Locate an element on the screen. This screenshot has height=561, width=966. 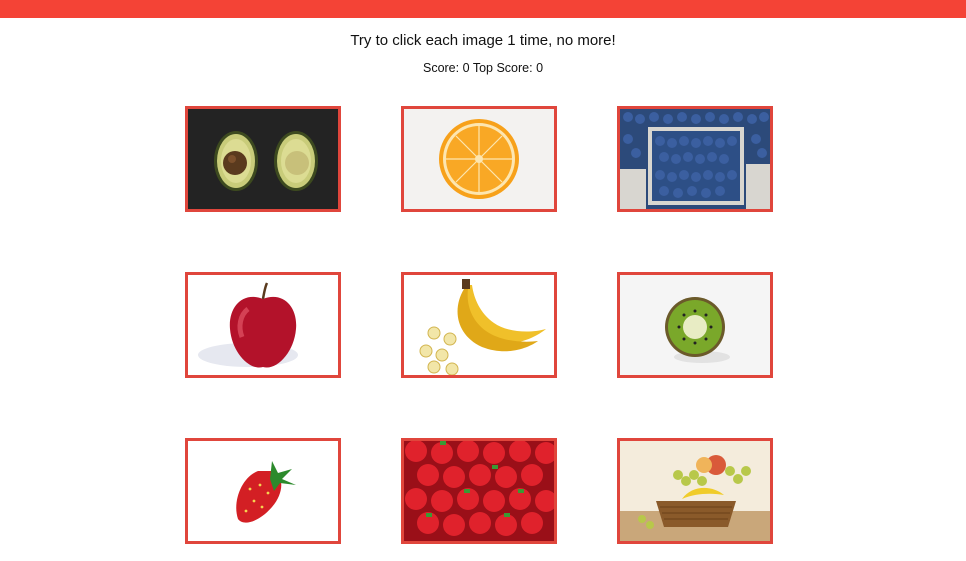
bananas-image is located at coordinates (479, 325).